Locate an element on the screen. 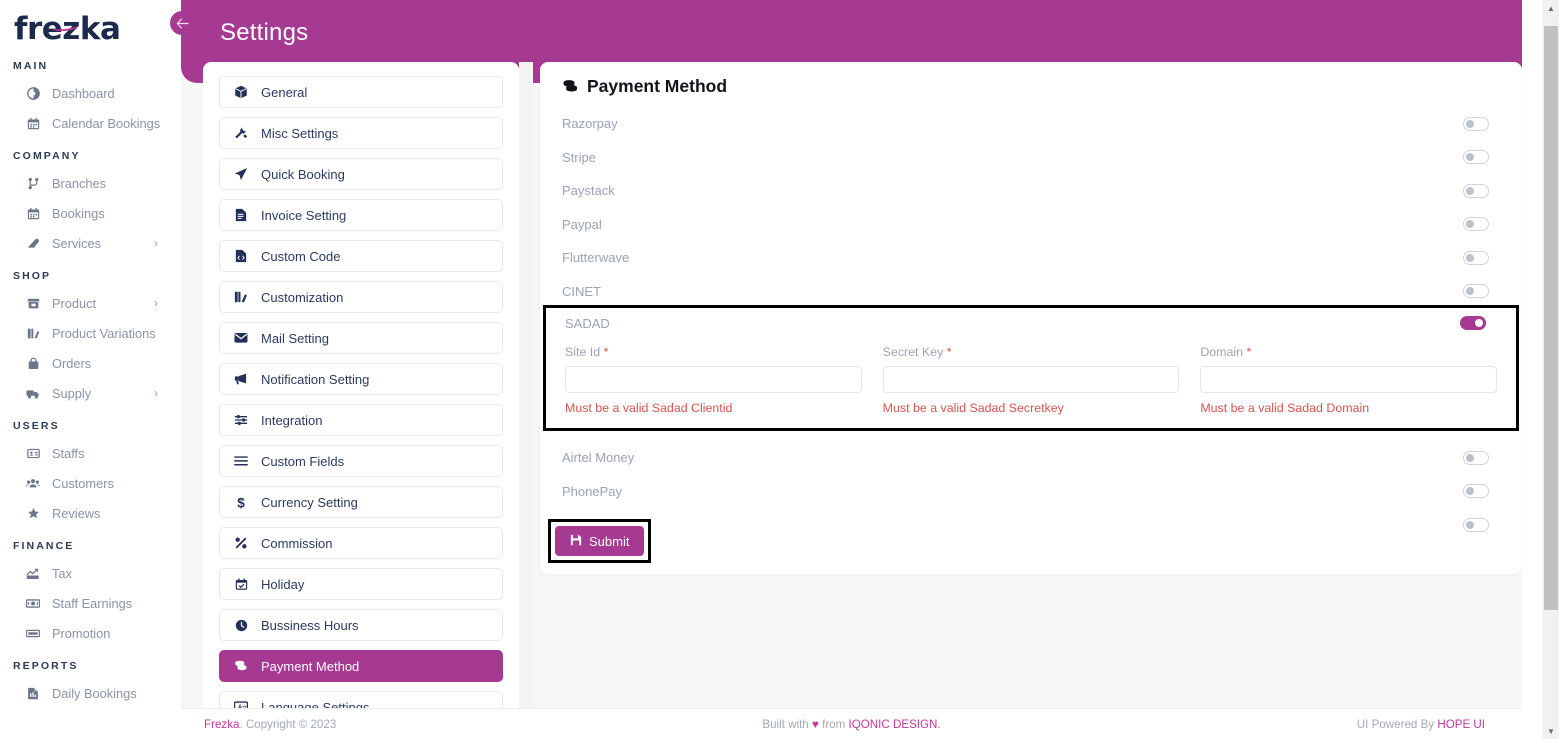 This screenshot has height=739, width=1559. sadad-field-domain: Domain * Must be a valid Sadad Domain is located at coordinates (1349, 380).